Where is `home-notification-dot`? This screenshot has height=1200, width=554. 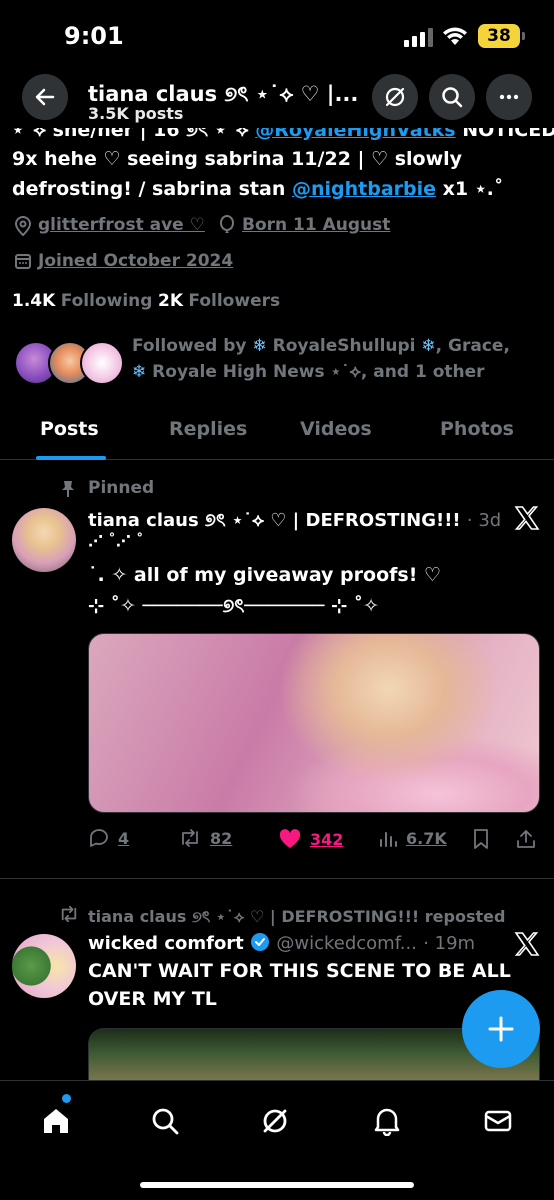
home-notification-dot is located at coordinates (66, 1098).